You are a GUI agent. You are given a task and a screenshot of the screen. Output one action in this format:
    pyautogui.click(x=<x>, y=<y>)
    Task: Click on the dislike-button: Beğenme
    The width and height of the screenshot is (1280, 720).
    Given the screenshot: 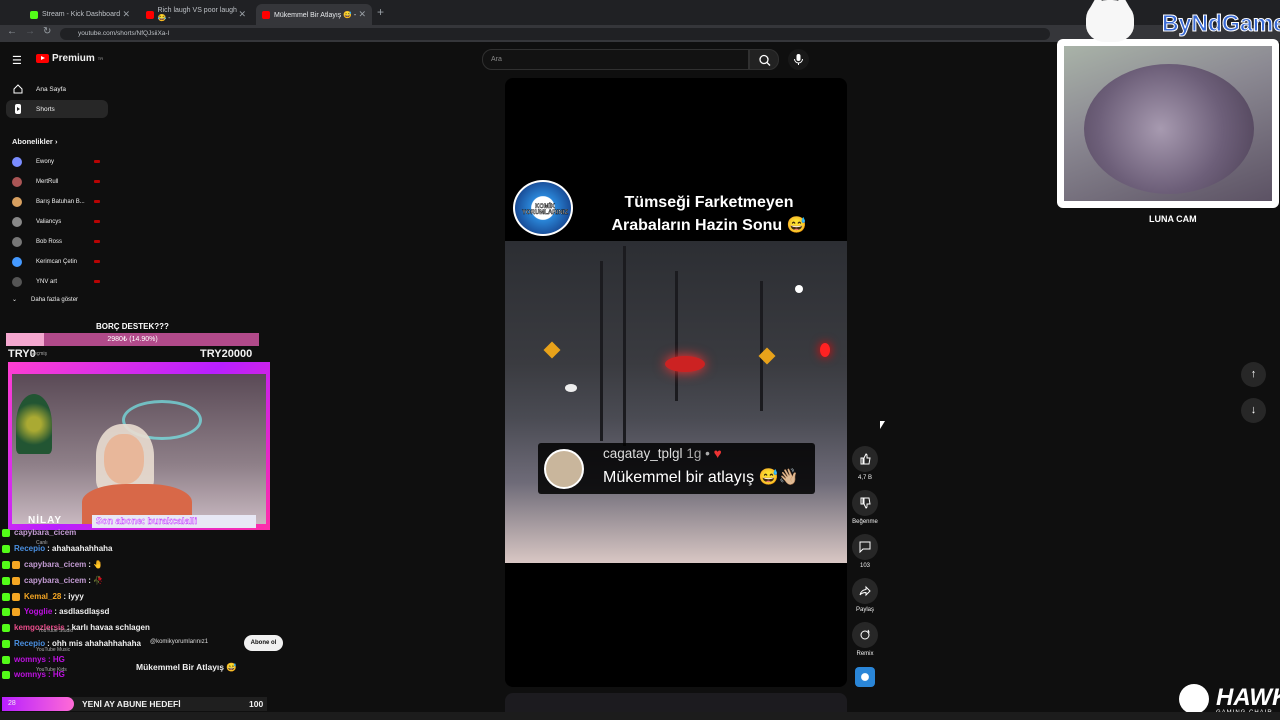 What is the action you would take?
    pyautogui.click(x=865, y=507)
    